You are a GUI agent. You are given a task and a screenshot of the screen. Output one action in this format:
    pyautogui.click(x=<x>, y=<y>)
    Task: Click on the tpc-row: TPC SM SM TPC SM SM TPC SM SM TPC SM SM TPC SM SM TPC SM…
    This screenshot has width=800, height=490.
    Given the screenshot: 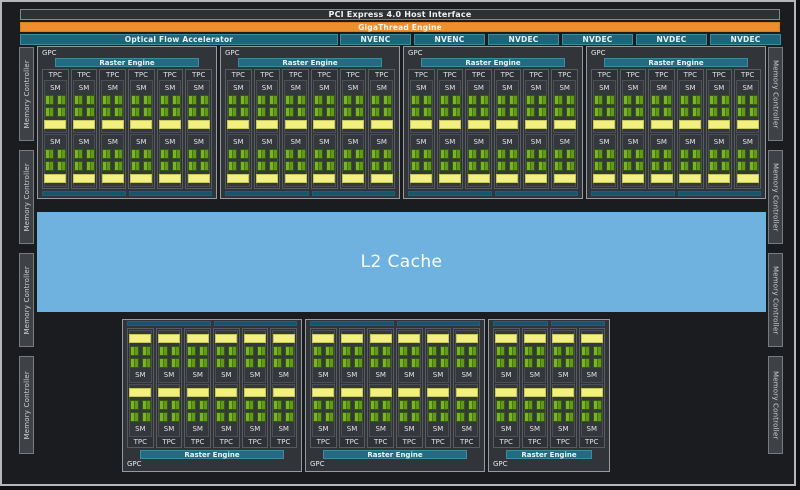 What is the action you would take?
    pyautogui.click(x=676, y=129)
    